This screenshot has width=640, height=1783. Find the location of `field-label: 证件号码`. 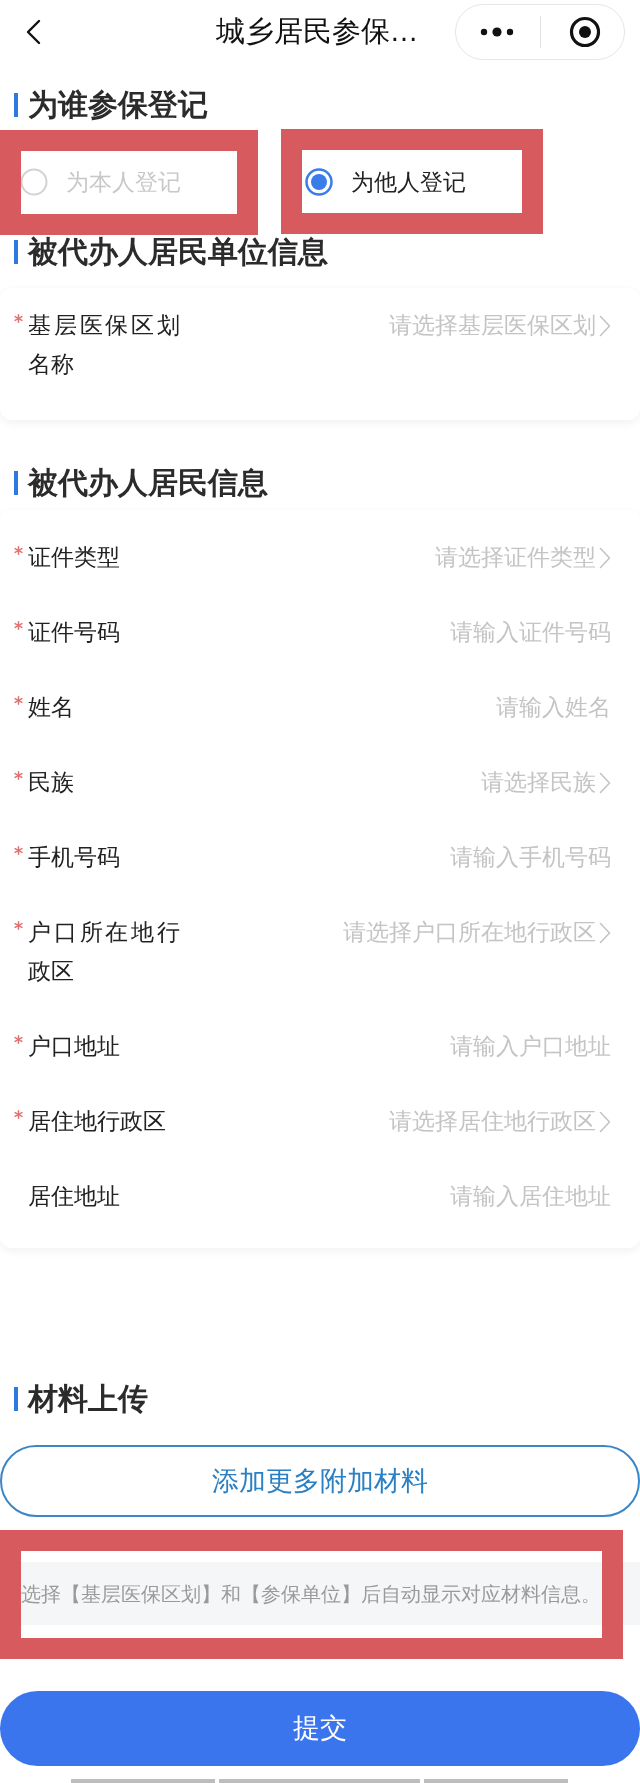

field-label: 证件号码 is located at coordinates (74, 632).